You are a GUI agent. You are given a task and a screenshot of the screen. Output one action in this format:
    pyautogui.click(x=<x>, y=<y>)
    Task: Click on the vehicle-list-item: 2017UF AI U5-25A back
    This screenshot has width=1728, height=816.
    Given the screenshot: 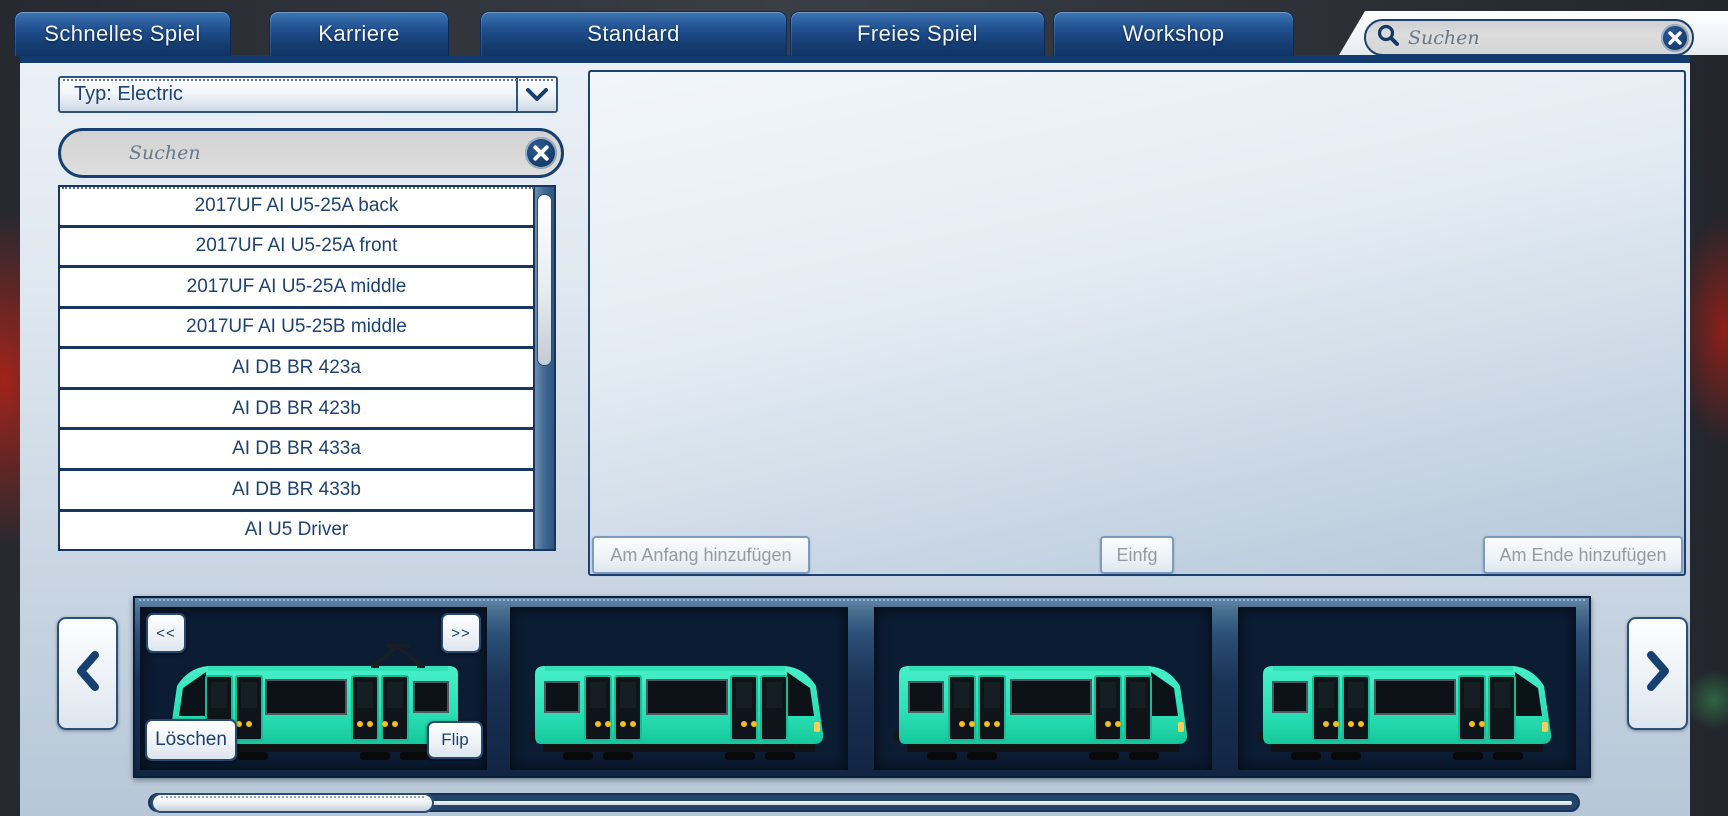 What is the action you would take?
    pyautogui.click(x=296, y=207)
    